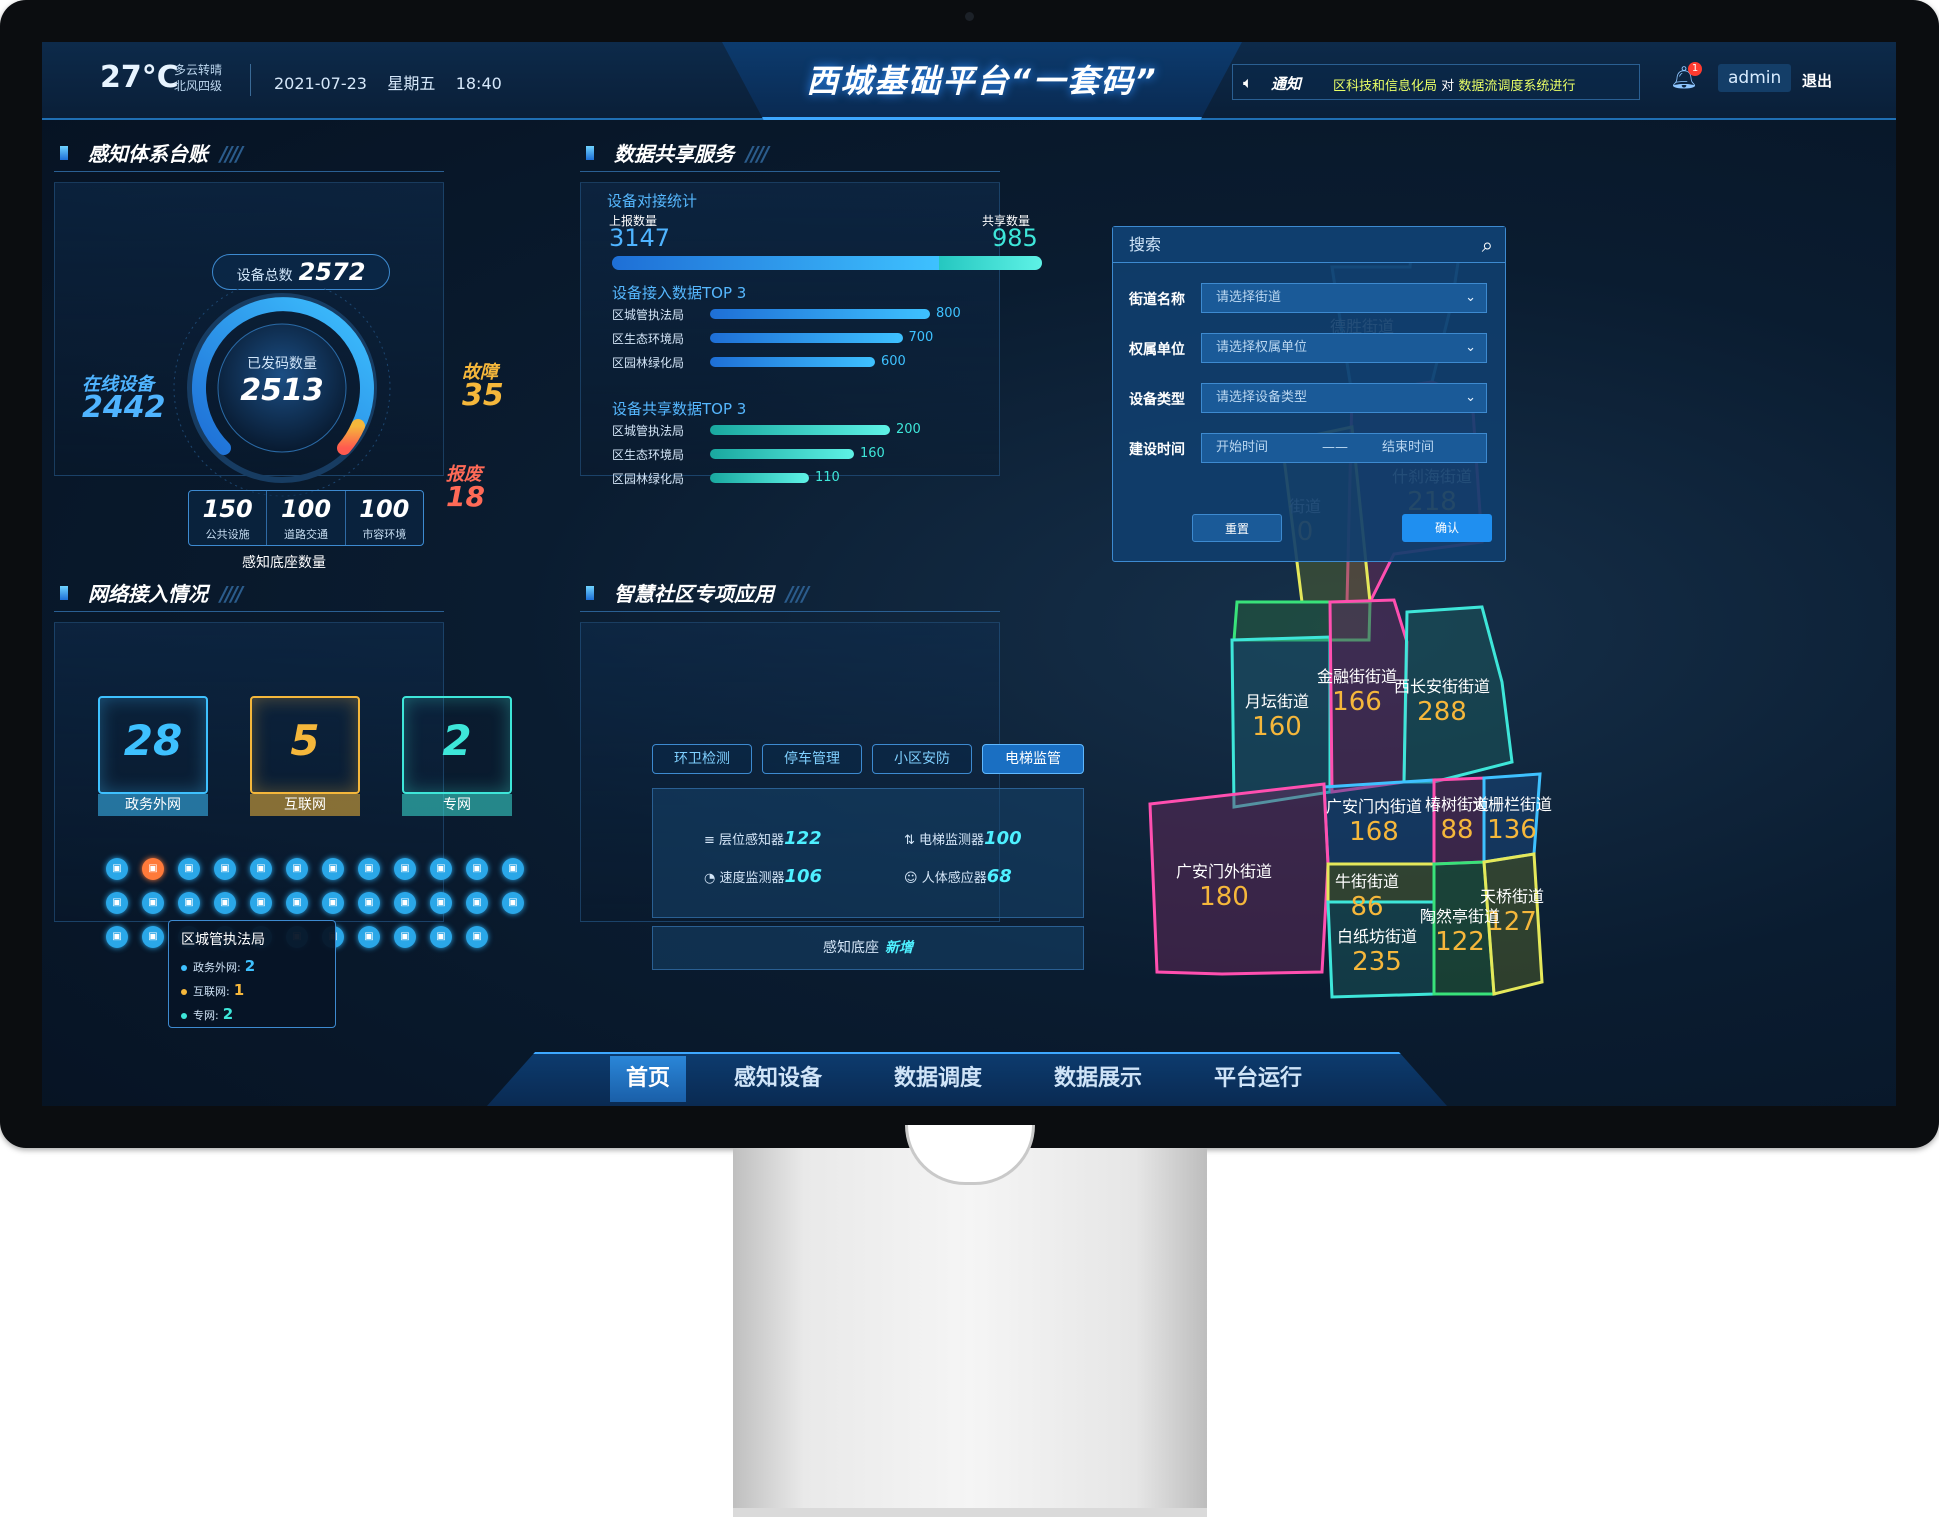 Image resolution: width=1939 pixels, height=1517 pixels. I want to click on breakdown-value: 100, so click(384, 509).